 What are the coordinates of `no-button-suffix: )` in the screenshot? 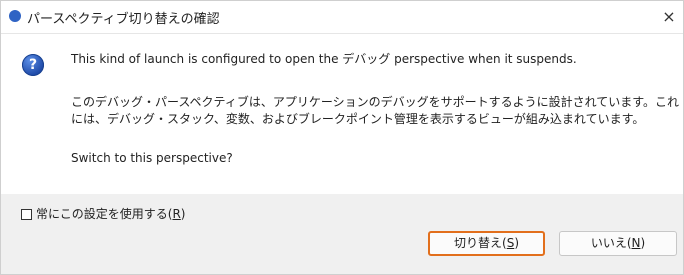 It's located at (643, 243).